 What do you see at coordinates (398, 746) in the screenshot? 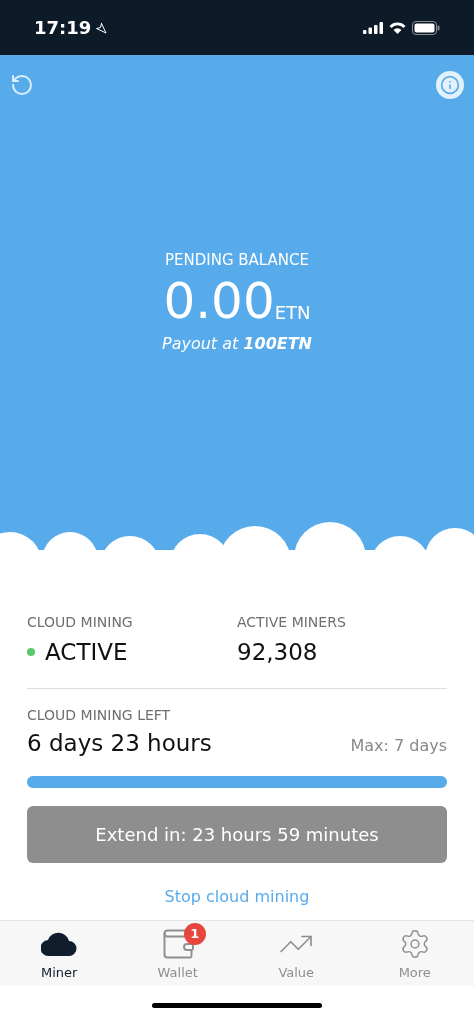
I see `max-duration: Max: 7 days` at bounding box center [398, 746].